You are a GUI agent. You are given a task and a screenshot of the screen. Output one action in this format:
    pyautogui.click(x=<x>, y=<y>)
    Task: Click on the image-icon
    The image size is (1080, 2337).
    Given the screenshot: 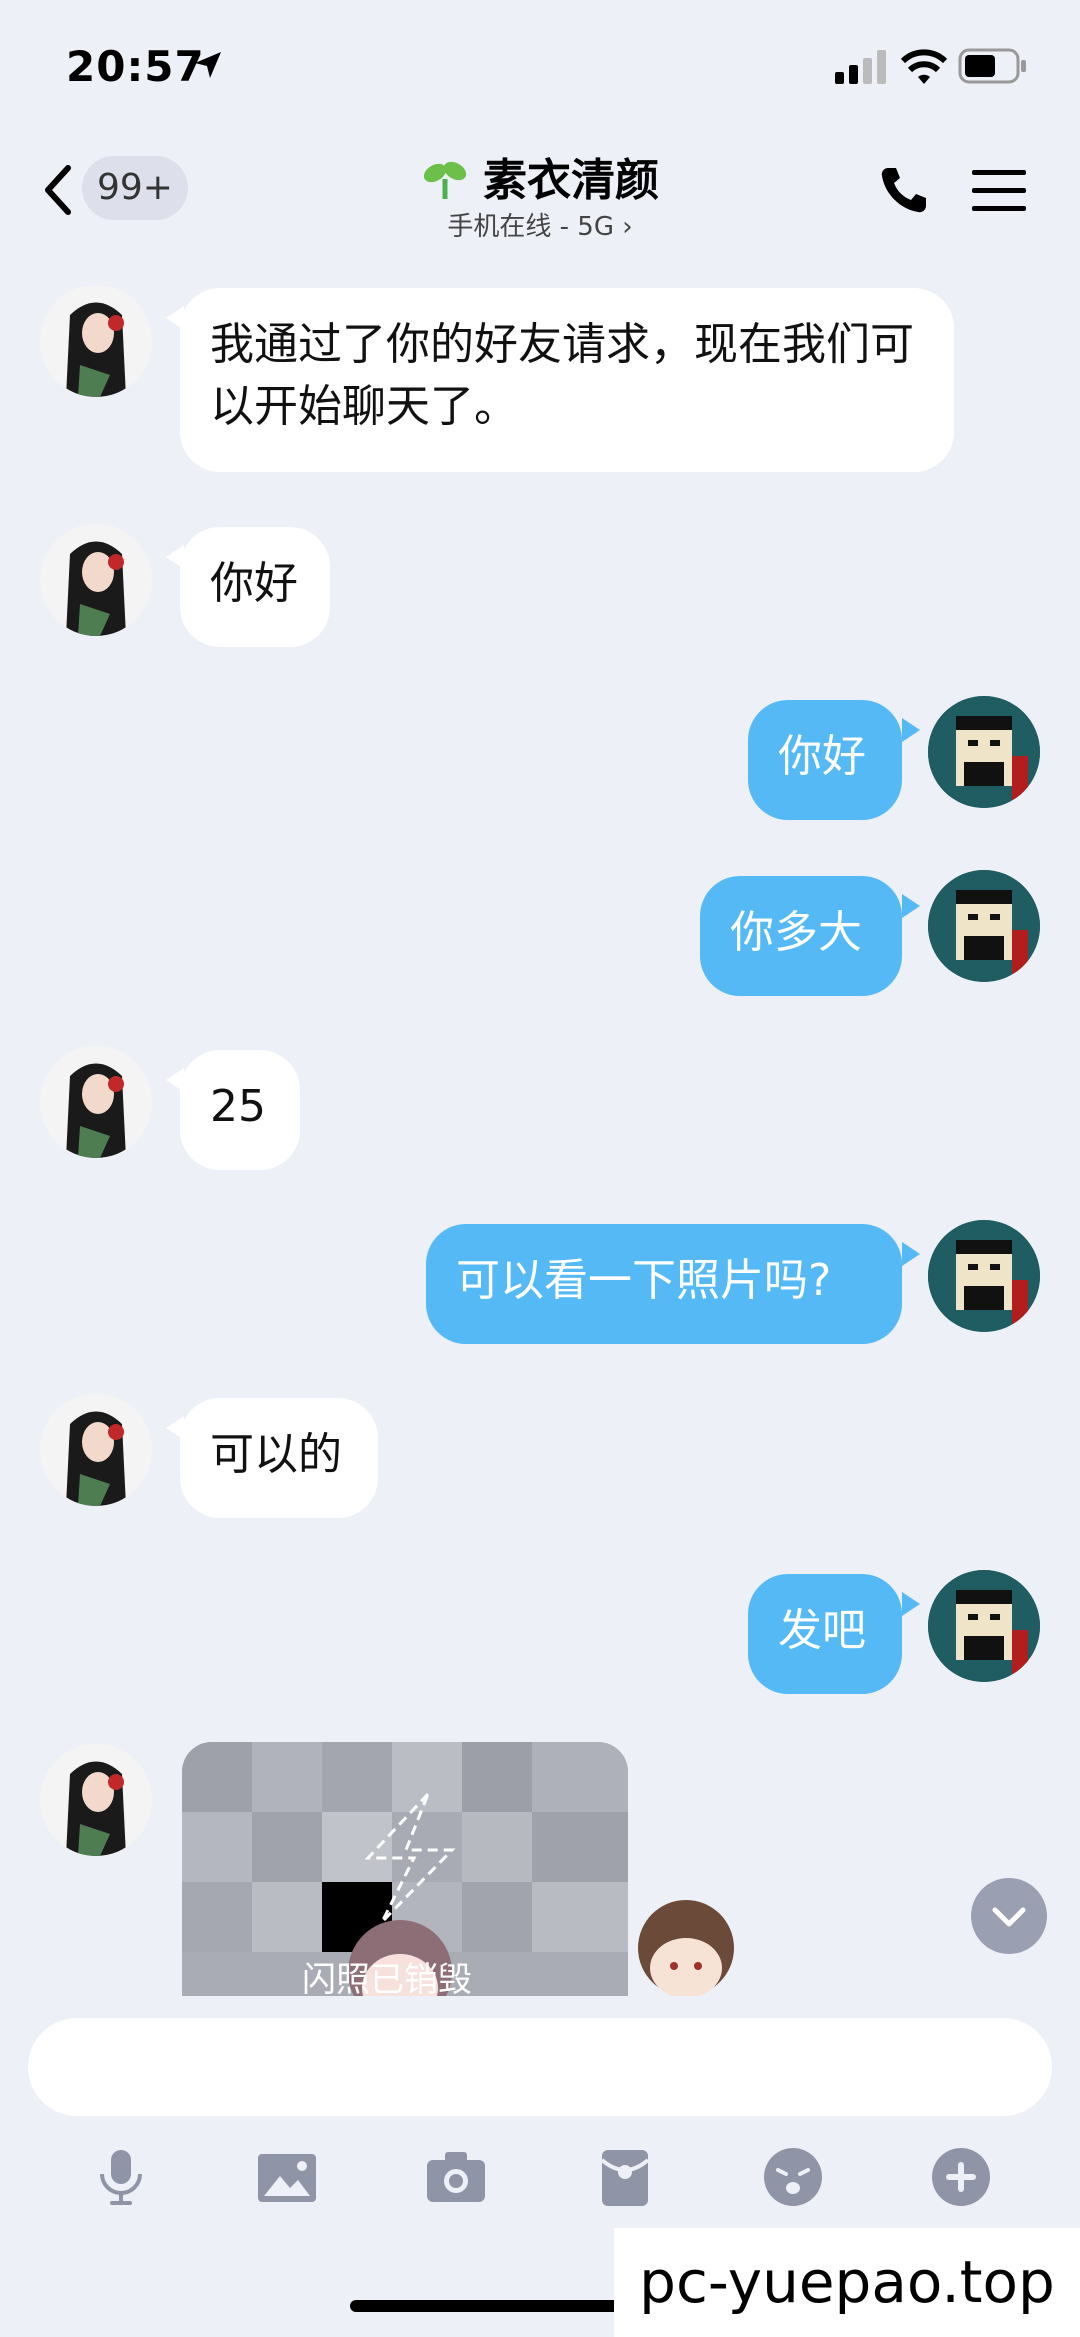 What is the action you would take?
    pyautogui.click(x=287, y=2177)
    